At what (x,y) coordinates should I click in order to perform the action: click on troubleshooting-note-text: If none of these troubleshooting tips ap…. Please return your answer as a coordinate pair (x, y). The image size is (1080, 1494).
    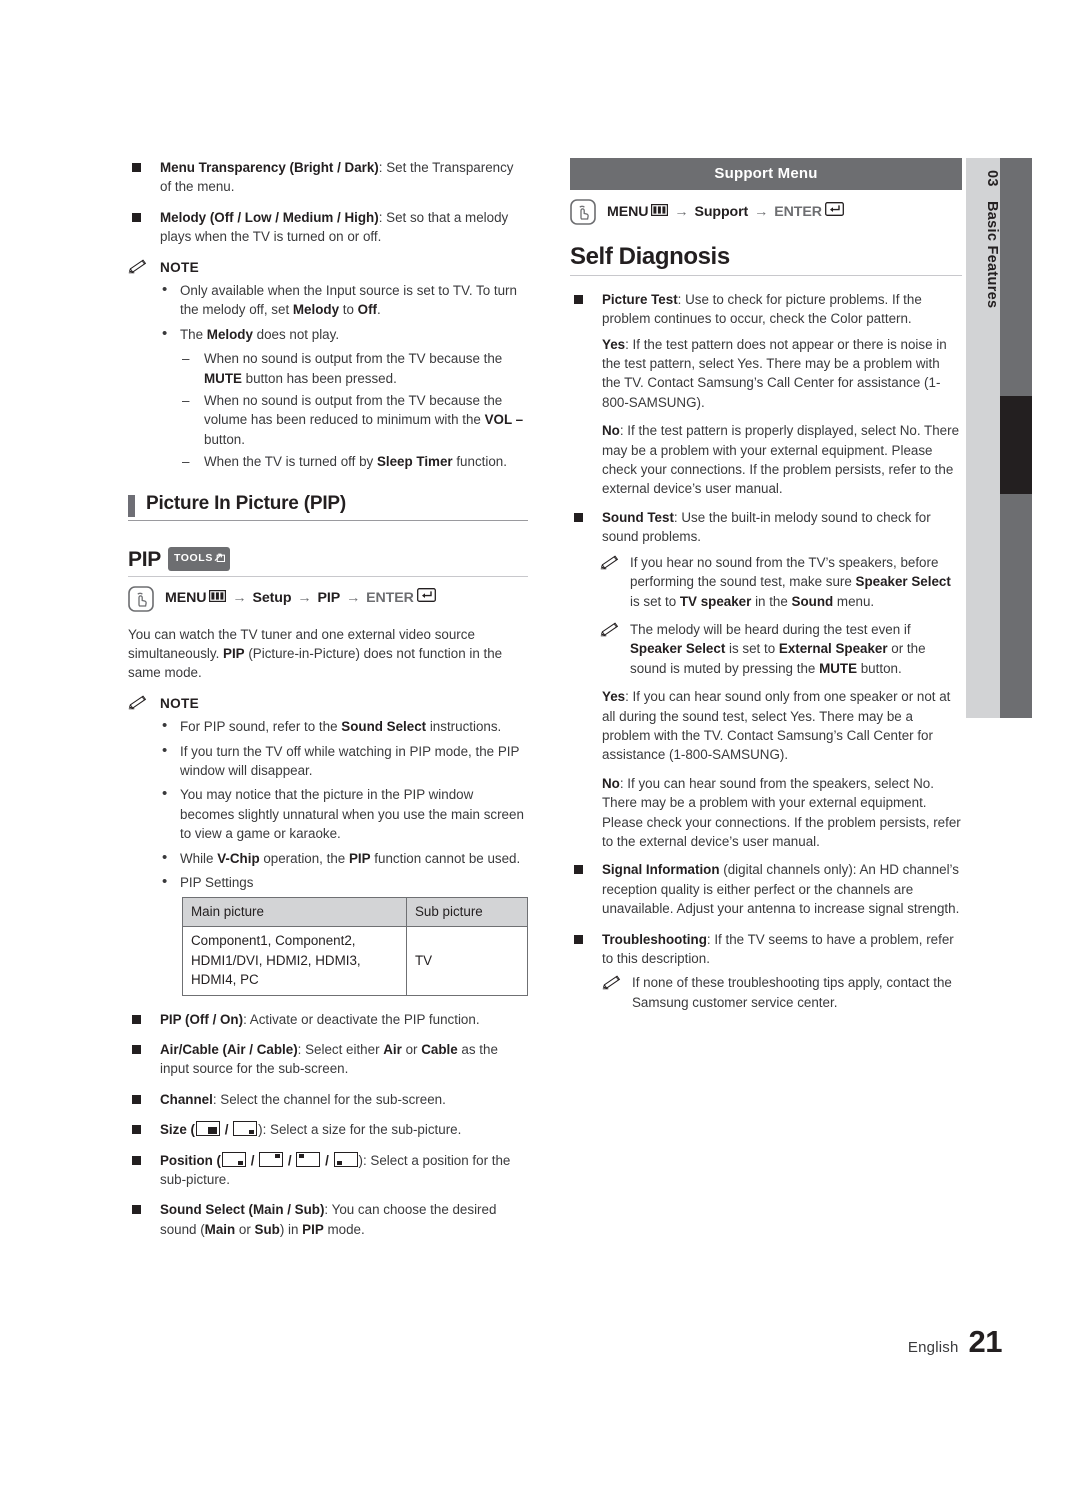
    Looking at the image, I should click on (792, 992).